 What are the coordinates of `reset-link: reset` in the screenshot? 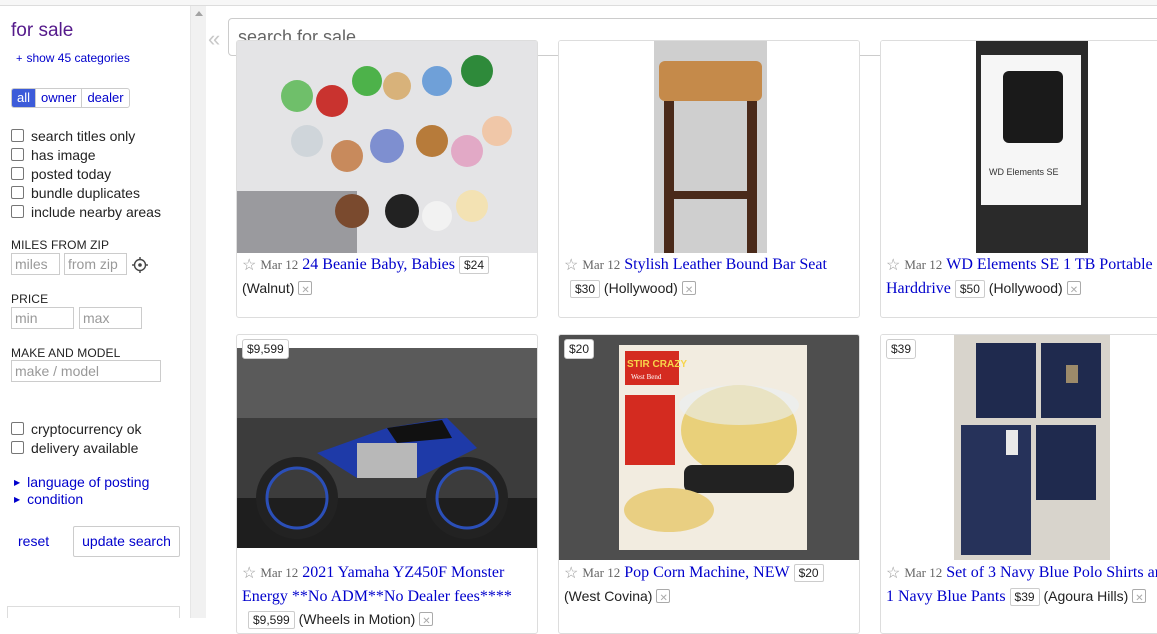 It's located at (33, 541).